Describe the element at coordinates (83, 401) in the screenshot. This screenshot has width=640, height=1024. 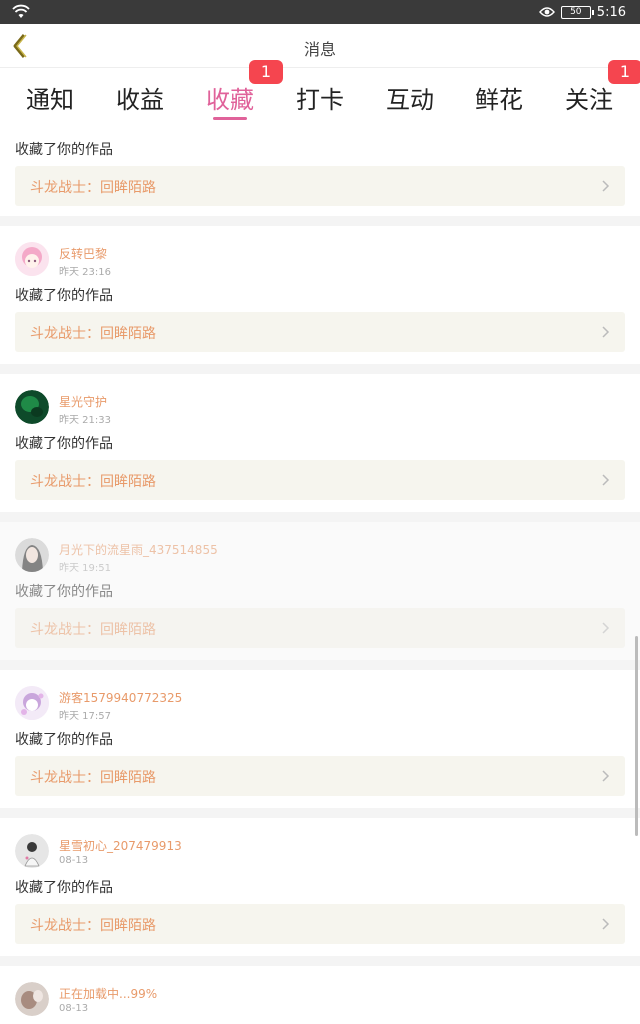
I see `username: 星光守护` at that location.